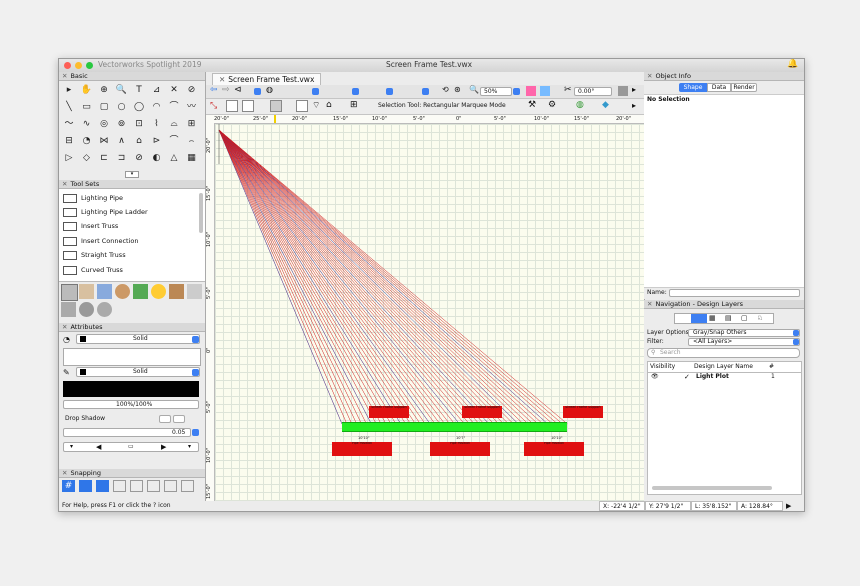 This screenshot has height=586, width=860. Describe the element at coordinates (354, 105) in the screenshot. I see `snap-loci-icon: ⊞` at that location.